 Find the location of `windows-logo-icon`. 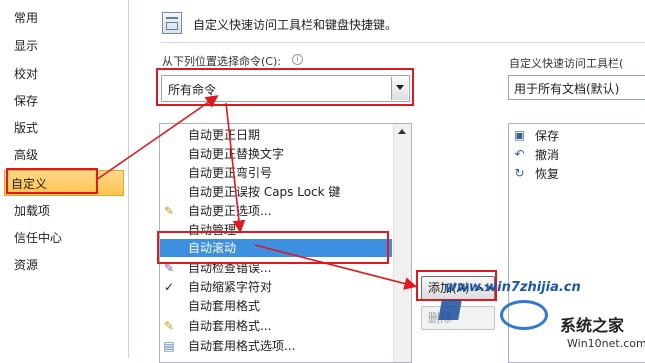

windows-logo-icon is located at coordinates (450, 310).